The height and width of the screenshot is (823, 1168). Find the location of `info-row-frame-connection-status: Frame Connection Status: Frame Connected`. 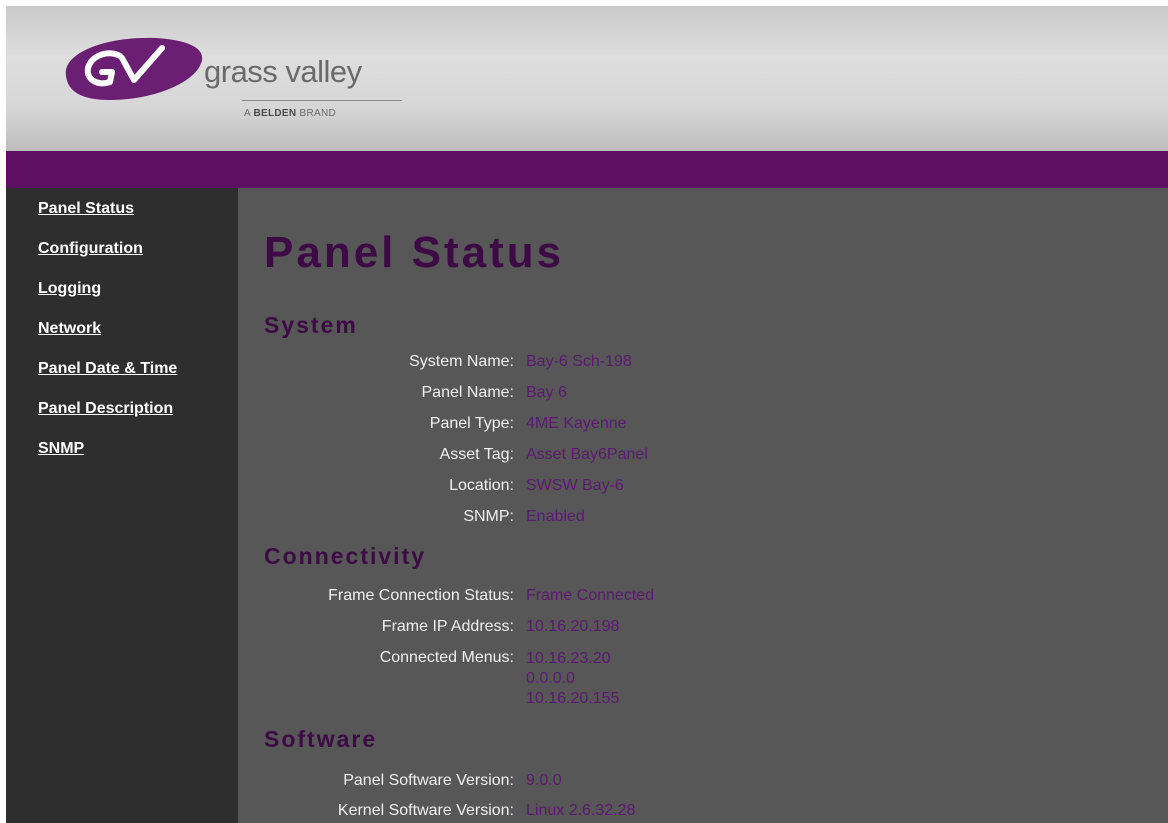

info-row-frame-connection-status: Frame Connection Status: Frame Connected is located at coordinates (688, 598).